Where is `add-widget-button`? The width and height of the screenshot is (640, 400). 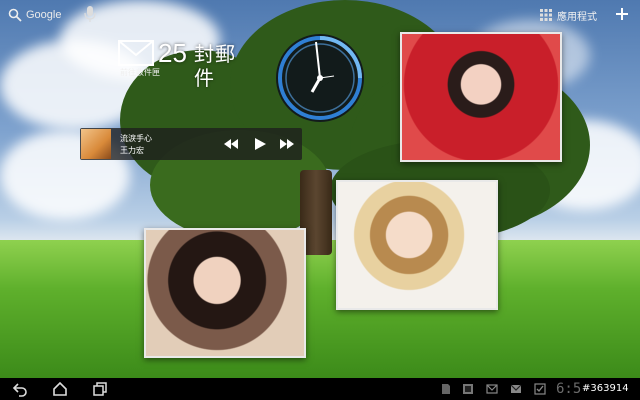
add-widget-button is located at coordinates (622, 14).